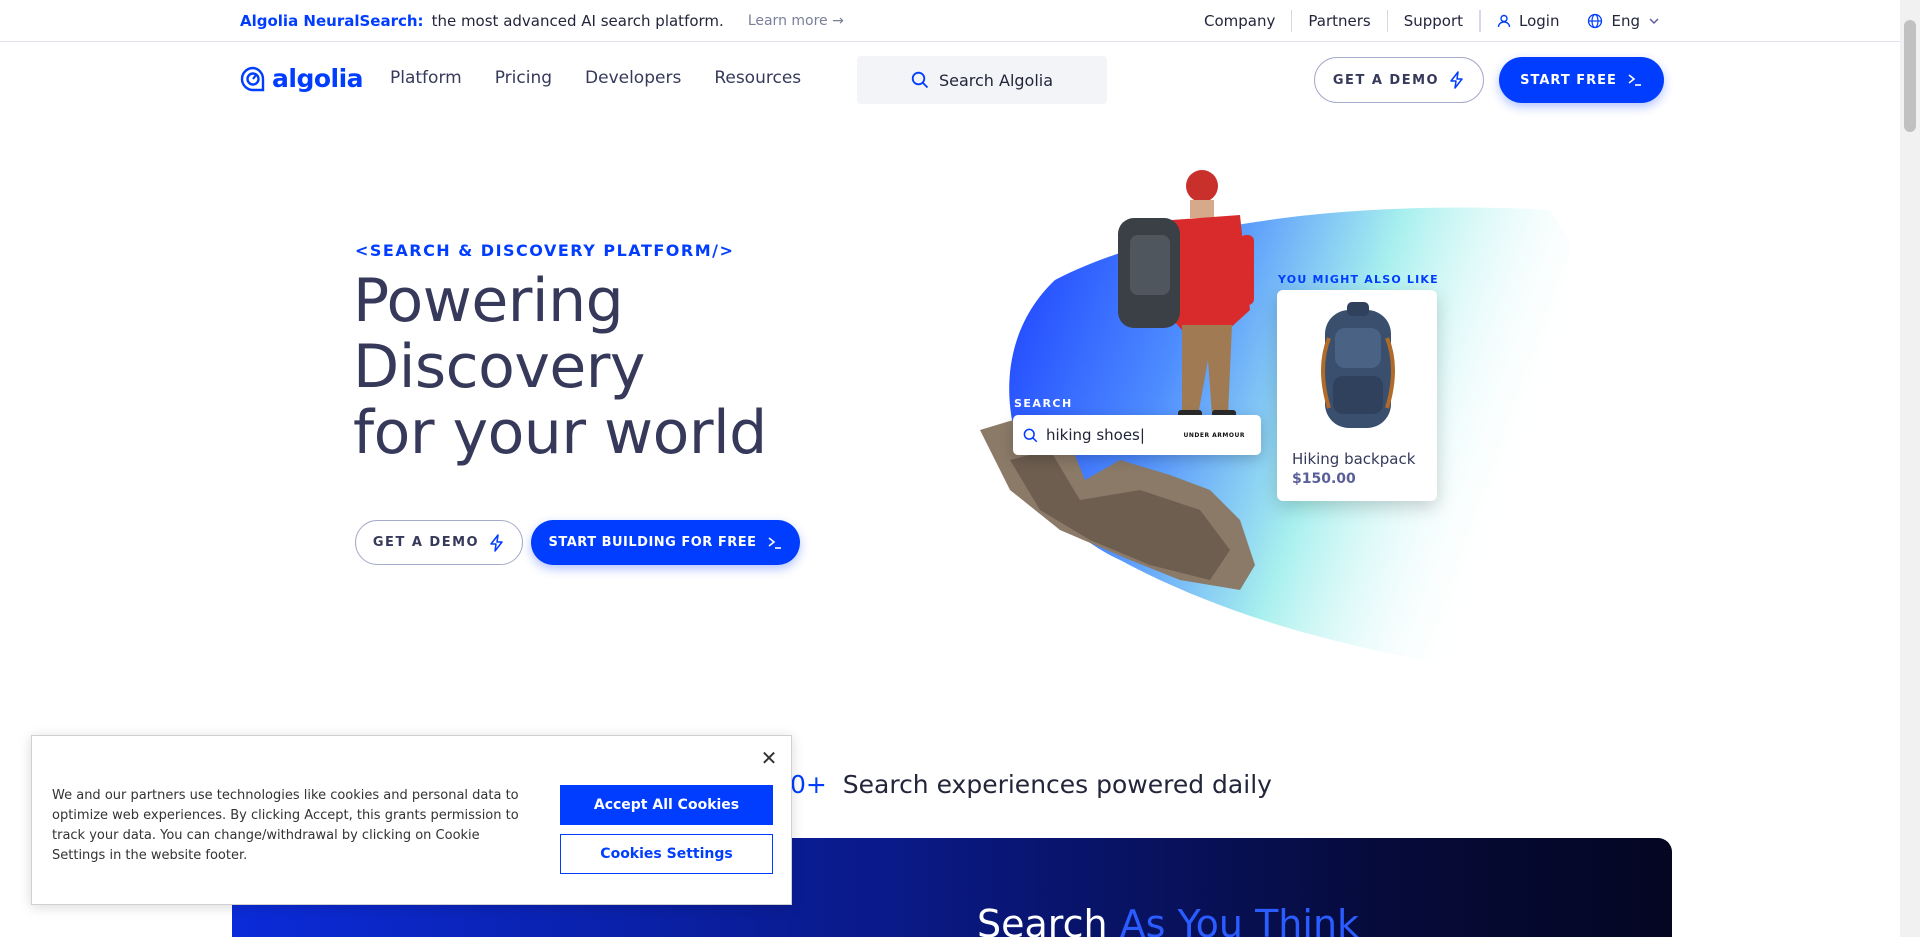  What do you see at coordinates (1625, 20) in the screenshot?
I see `language-label: Eng` at bounding box center [1625, 20].